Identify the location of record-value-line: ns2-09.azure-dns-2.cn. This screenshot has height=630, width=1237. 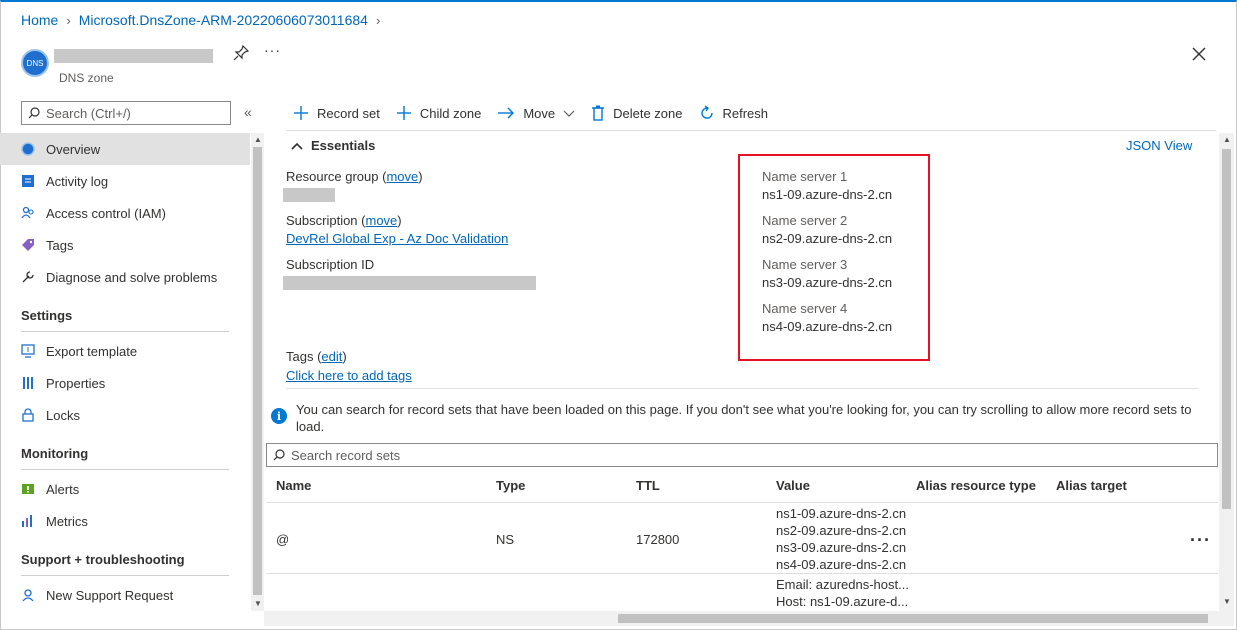
(841, 530).